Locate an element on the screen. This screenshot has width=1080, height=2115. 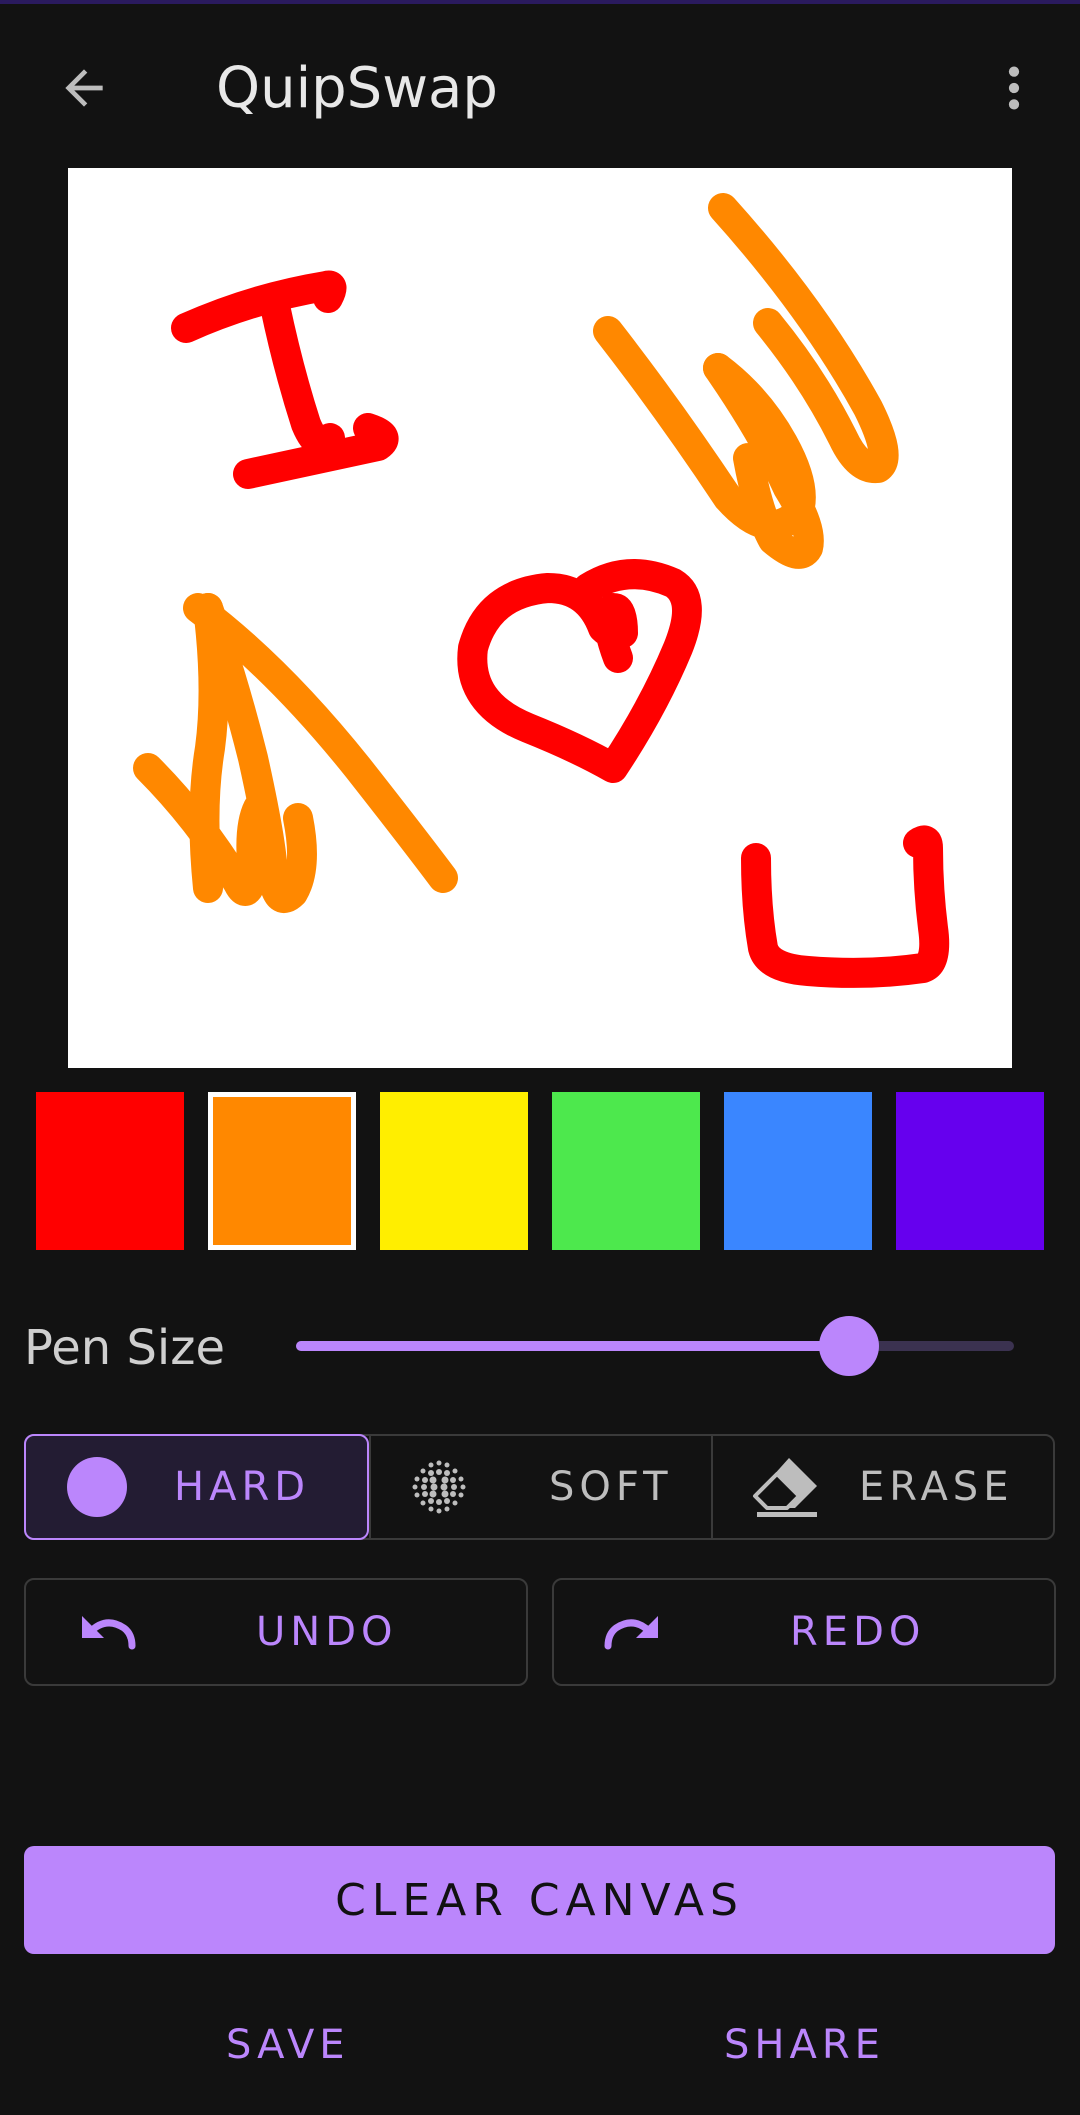
pen-size-label: Pen Size is located at coordinates (124, 1348).